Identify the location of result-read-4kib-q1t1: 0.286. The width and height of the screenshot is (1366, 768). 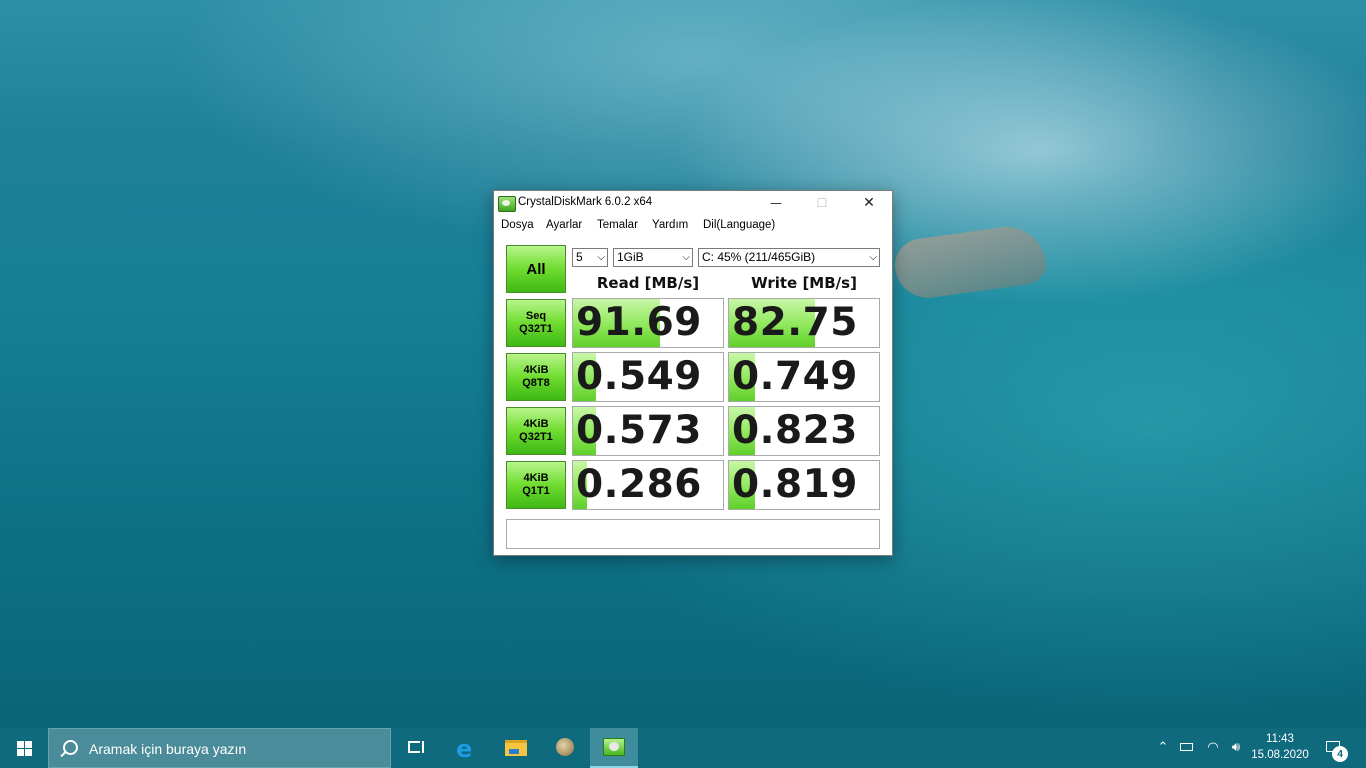
(648, 485).